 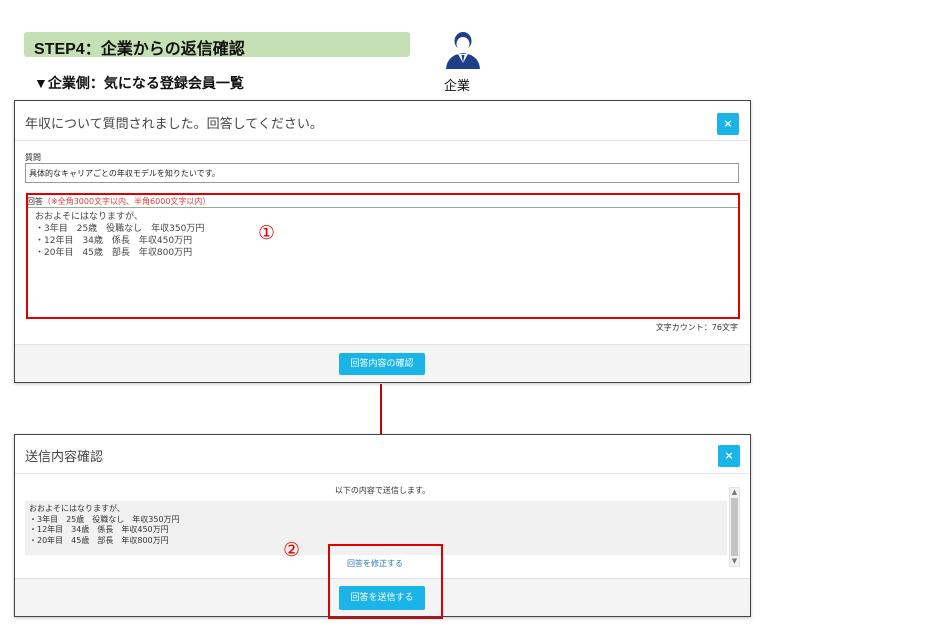 What do you see at coordinates (64, 457) in the screenshot?
I see `modal-title: 送信内容確認` at bounding box center [64, 457].